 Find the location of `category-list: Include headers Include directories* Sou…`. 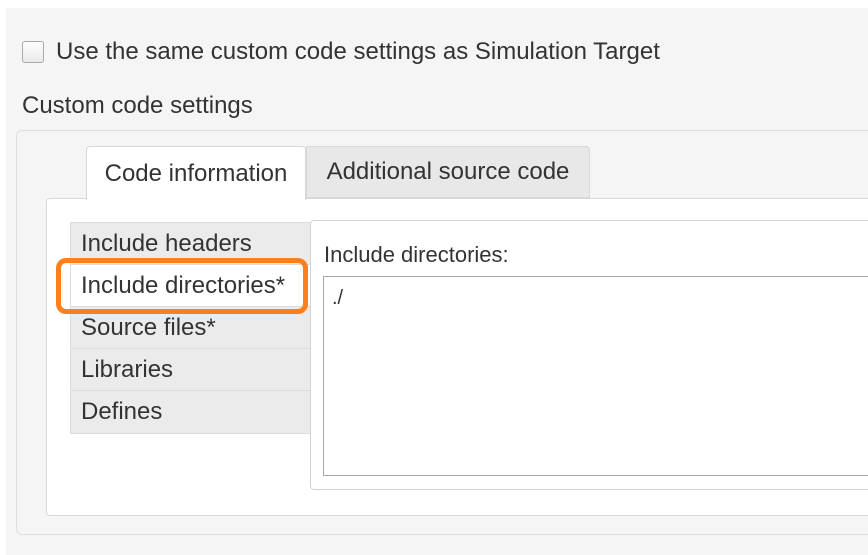

category-list: Include headers Include directories* Sou… is located at coordinates (191, 328).